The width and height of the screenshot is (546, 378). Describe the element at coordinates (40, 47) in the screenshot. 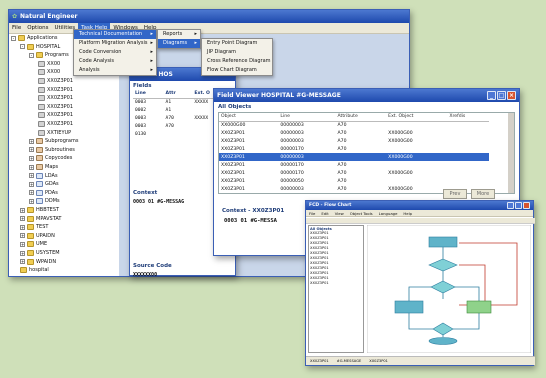

I see `tree-node: - HOSPITAL` at that location.